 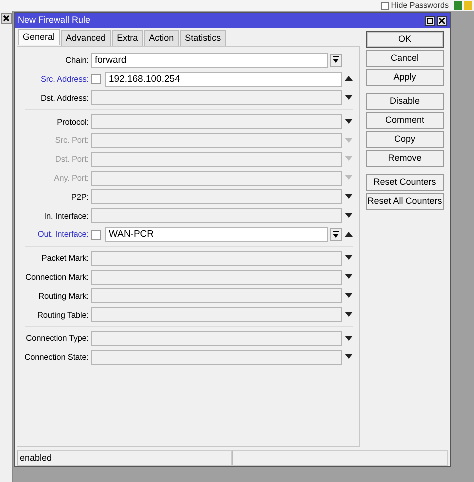 I want to click on button: Remove, so click(x=405, y=158).